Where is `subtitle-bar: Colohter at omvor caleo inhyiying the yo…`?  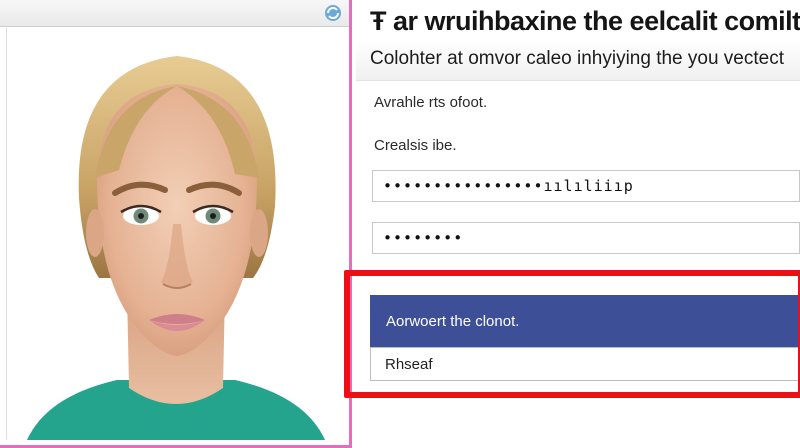 subtitle-bar: Colohter at omvor caleo inhyiying the yo… is located at coordinates (578, 60).